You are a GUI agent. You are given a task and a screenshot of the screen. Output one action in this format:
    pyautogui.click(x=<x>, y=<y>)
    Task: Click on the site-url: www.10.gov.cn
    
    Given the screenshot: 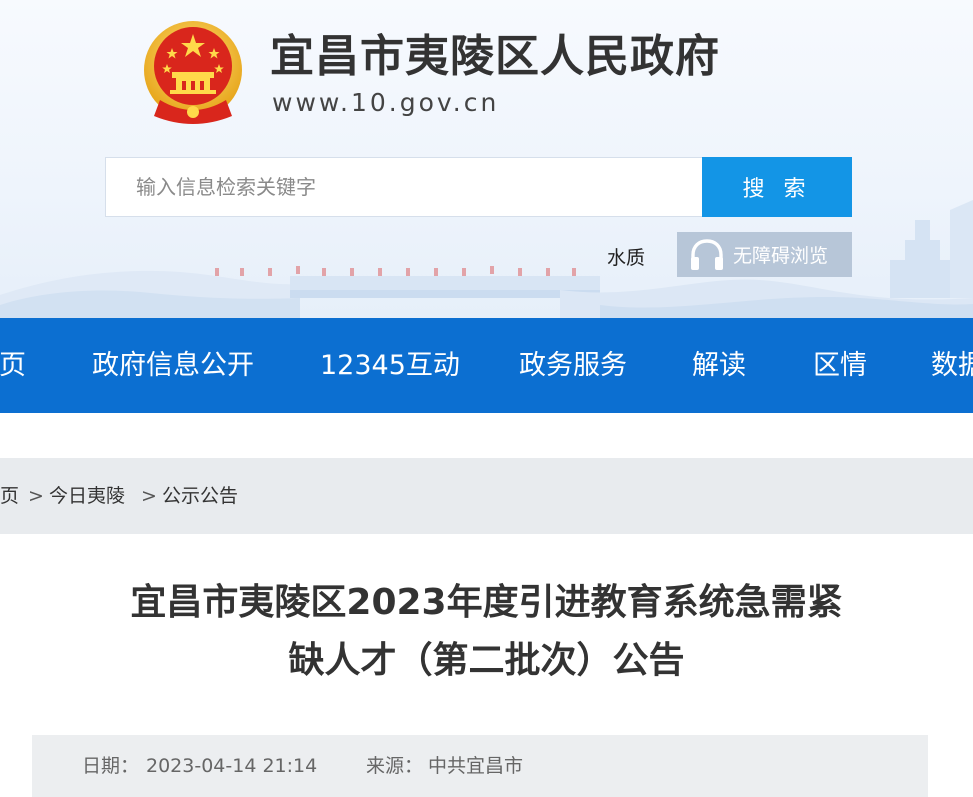 What is the action you would take?
    pyautogui.click(x=386, y=102)
    